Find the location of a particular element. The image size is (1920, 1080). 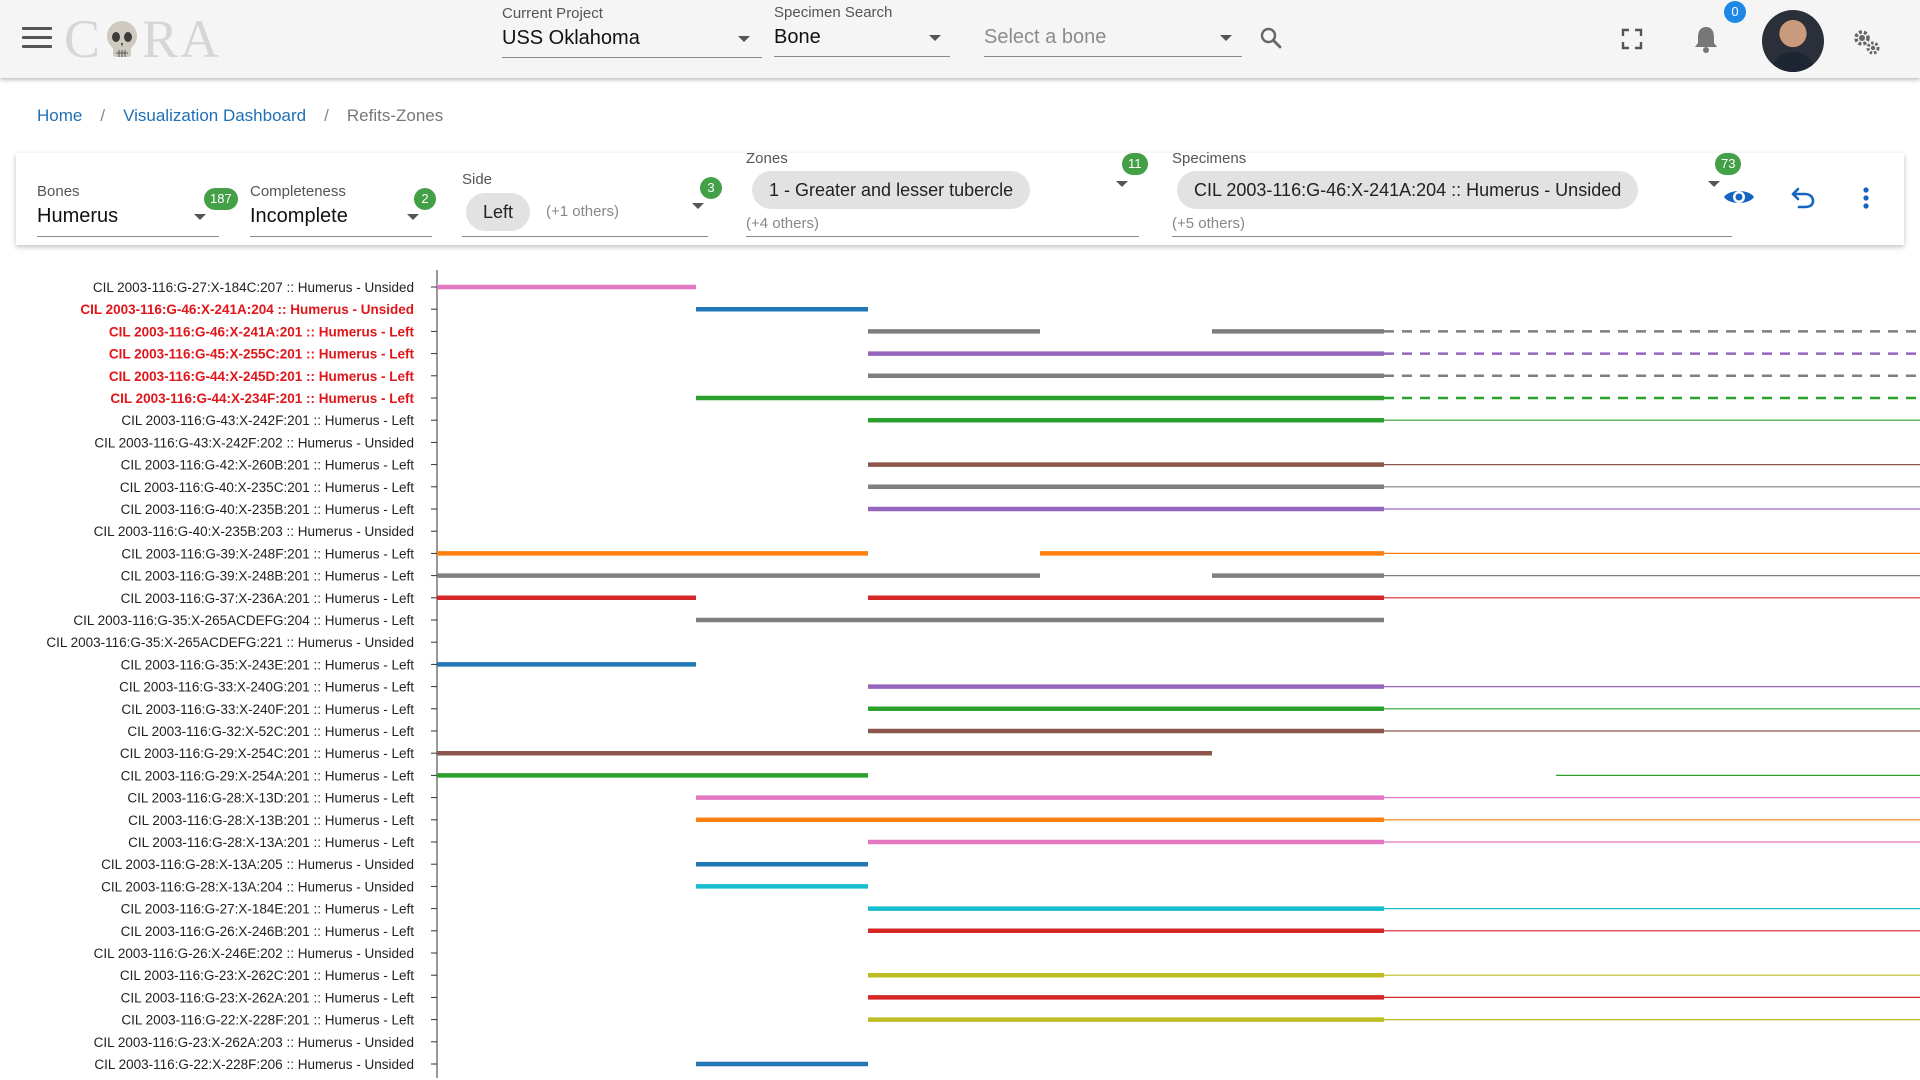

specimen-search-dropdown-caret is located at coordinates (935, 38).